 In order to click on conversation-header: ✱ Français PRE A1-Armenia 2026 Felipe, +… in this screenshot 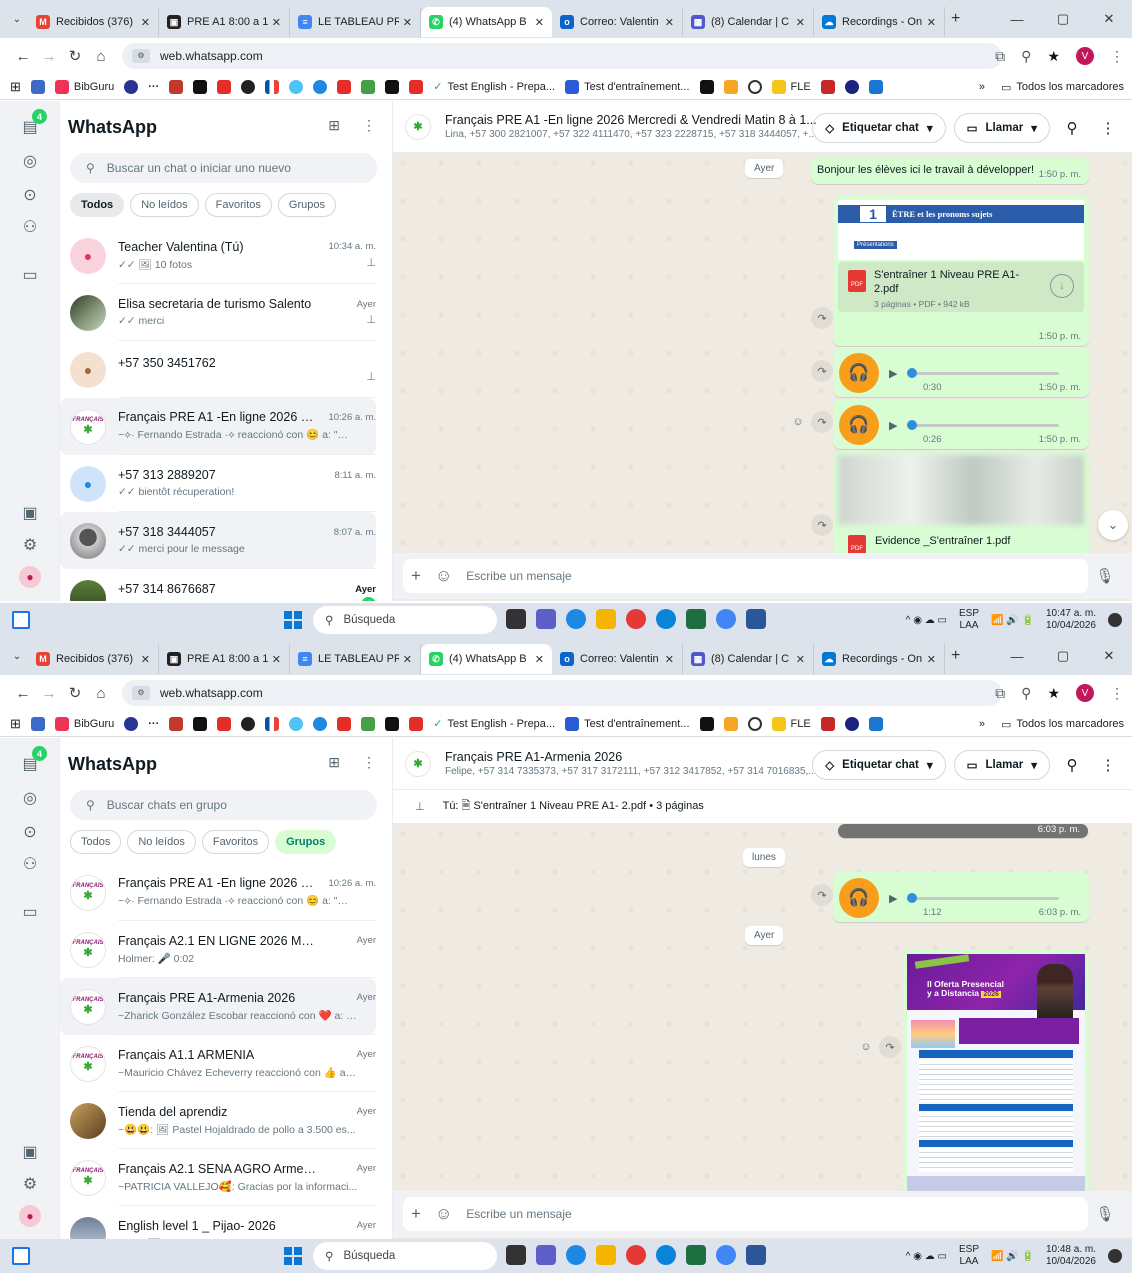, I will do `click(762, 764)`.